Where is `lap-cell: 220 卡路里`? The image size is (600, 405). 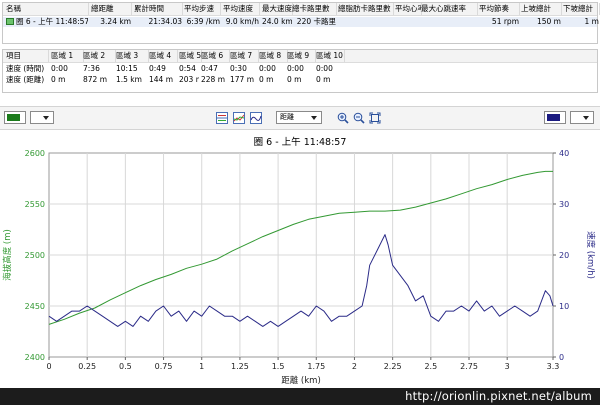
lap-cell: 220 卡路里 is located at coordinates (316, 21).